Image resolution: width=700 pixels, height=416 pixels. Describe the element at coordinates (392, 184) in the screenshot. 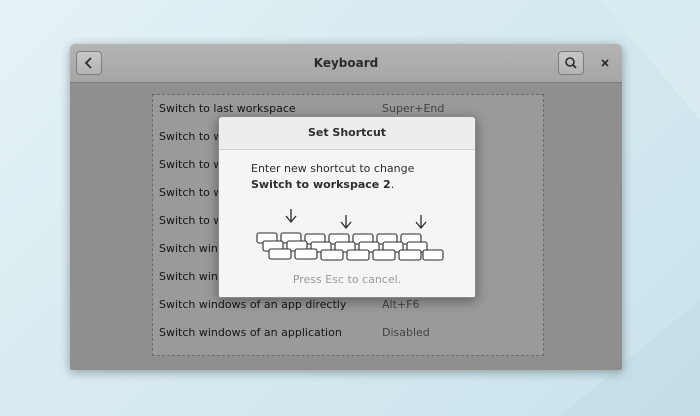

I see `dialog-message-suffix: .` at that location.